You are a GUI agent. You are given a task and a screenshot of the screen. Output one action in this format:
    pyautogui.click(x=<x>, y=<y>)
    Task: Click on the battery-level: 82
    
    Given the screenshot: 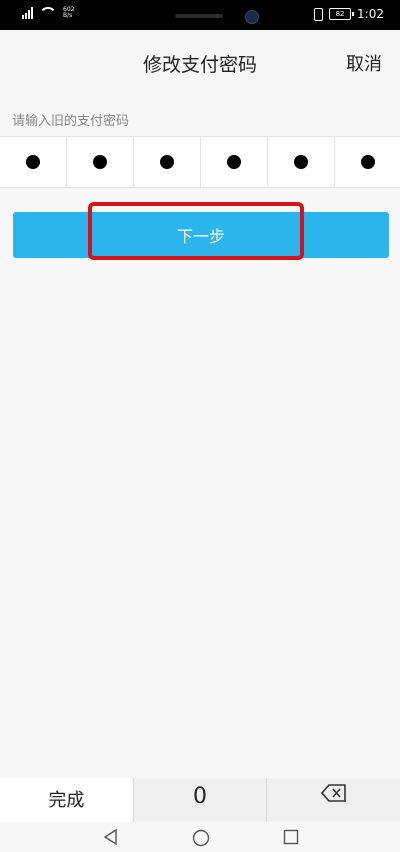 What is the action you would take?
    pyautogui.click(x=340, y=14)
    